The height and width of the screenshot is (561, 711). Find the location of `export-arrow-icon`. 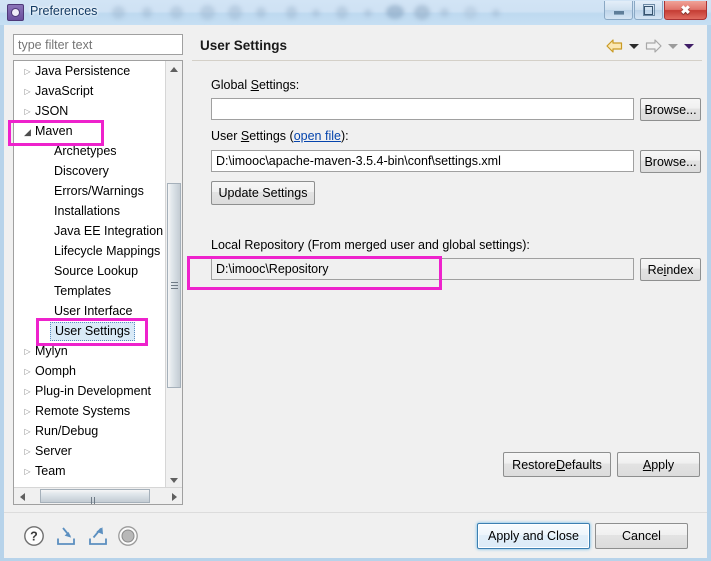

export-arrow-icon is located at coordinates (98, 536).